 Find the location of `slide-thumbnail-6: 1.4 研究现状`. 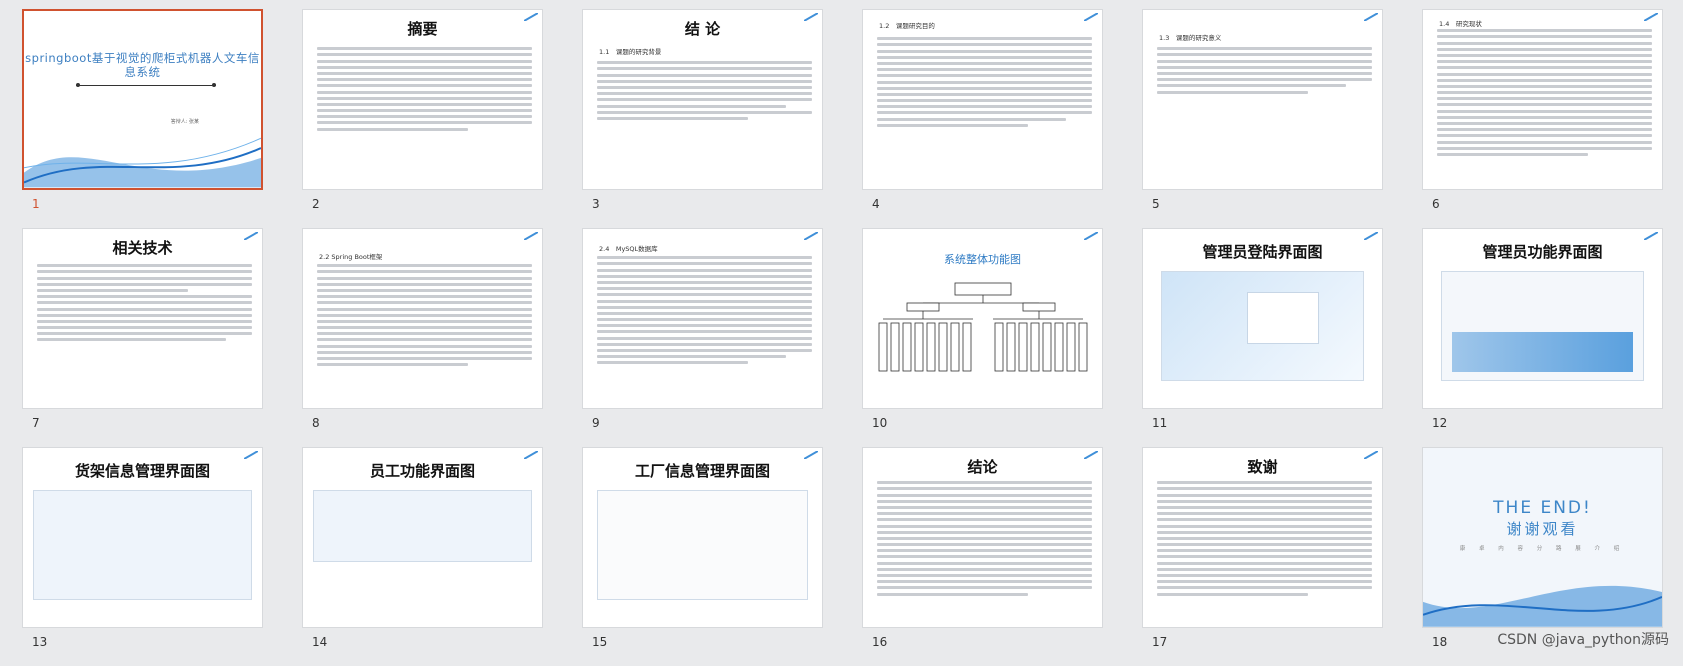

slide-thumbnail-6: 1.4 研究现状 is located at coordinates (1542, 99).